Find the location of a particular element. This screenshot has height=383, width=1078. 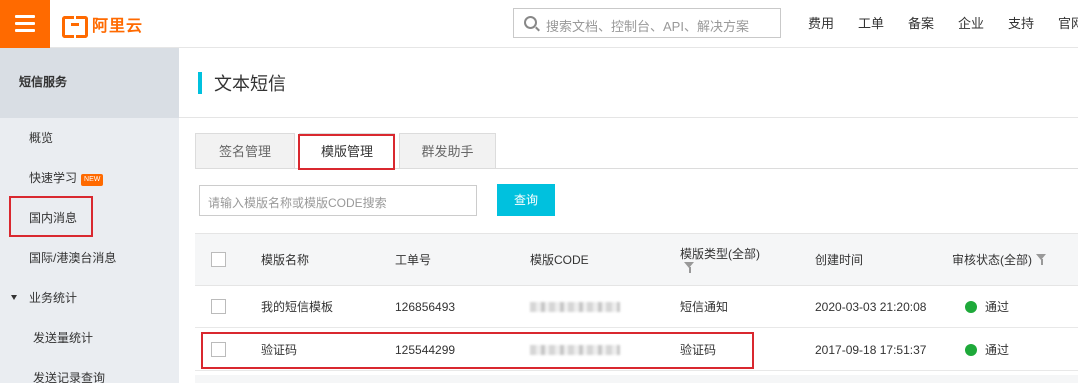

caret-down-icon is located at coordinates (14, 297).